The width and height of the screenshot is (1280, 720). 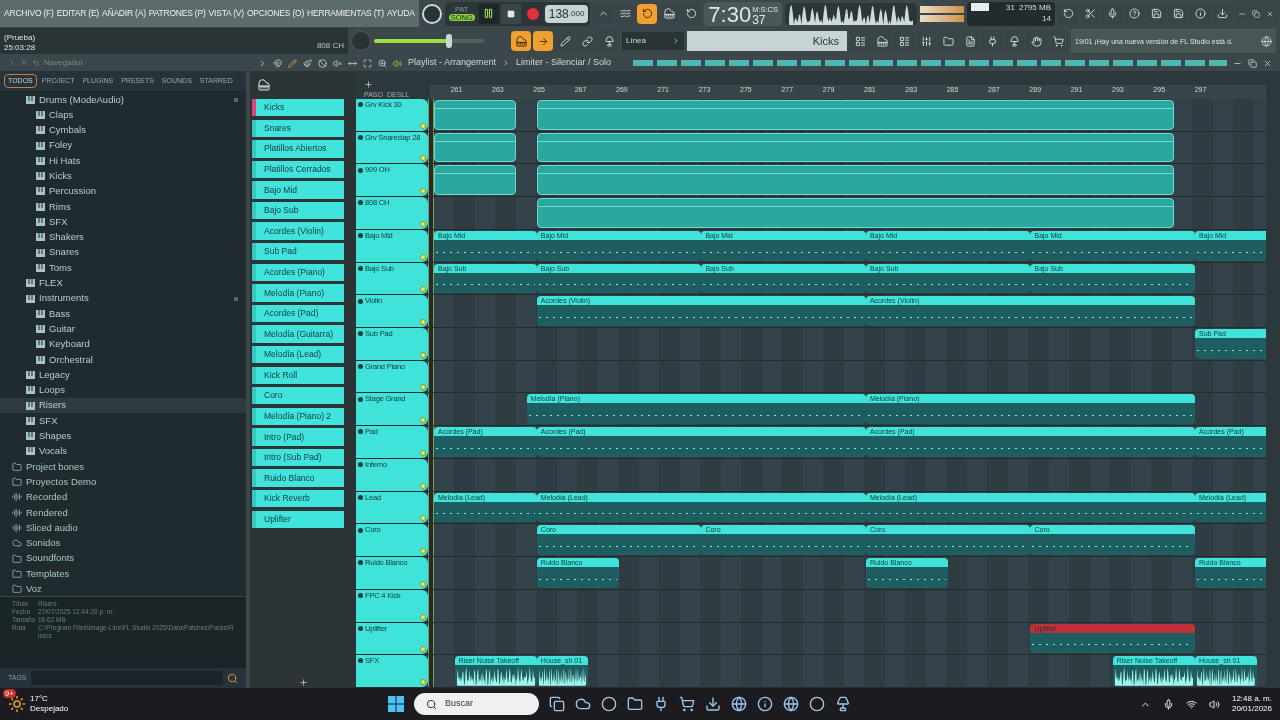 I want to click on browser-item: Instruments, so click(x=123, y=298).